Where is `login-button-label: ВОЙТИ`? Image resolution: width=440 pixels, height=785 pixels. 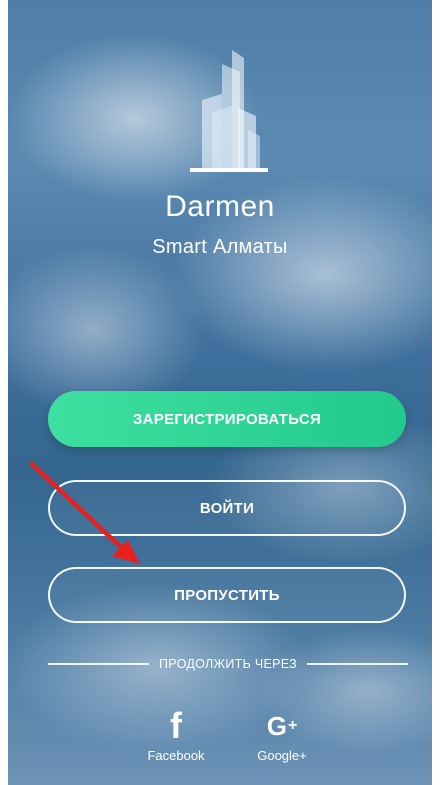 login-button-label: ВОЙТИ is located at coordinates (227, 508).